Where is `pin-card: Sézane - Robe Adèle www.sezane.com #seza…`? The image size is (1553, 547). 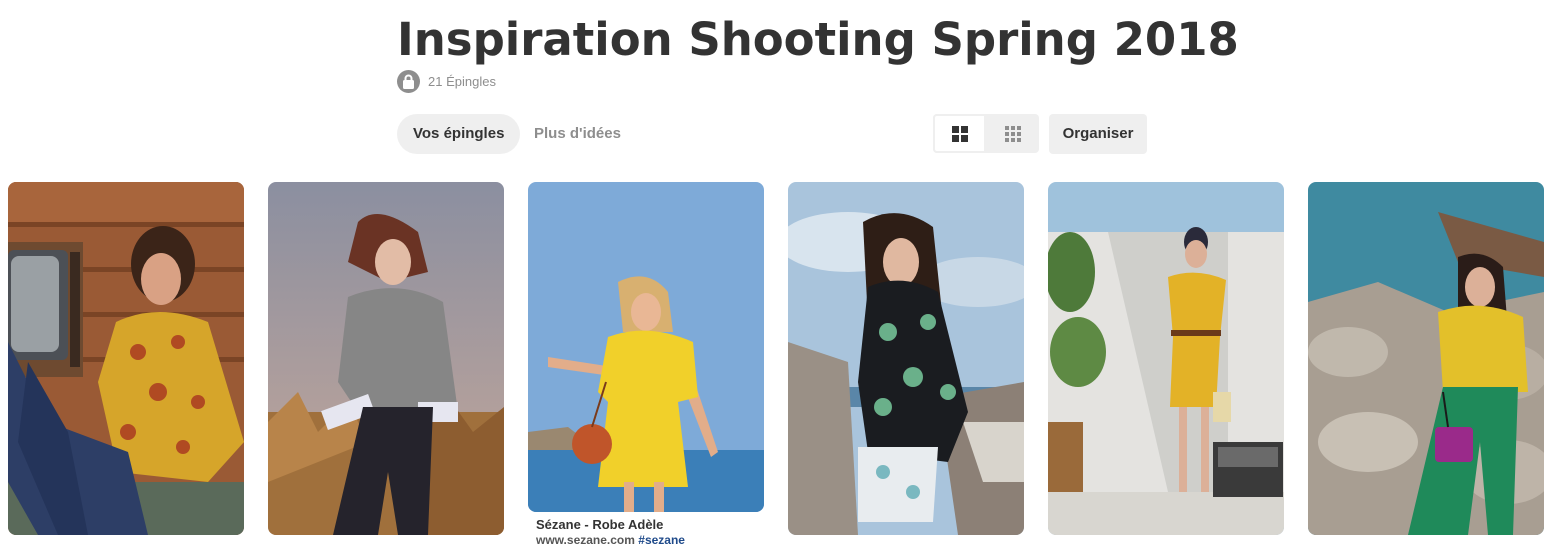
pin-card: Sézane - Robe Adèle www.sezane.com #seza… is located at coordinates (646, 364).